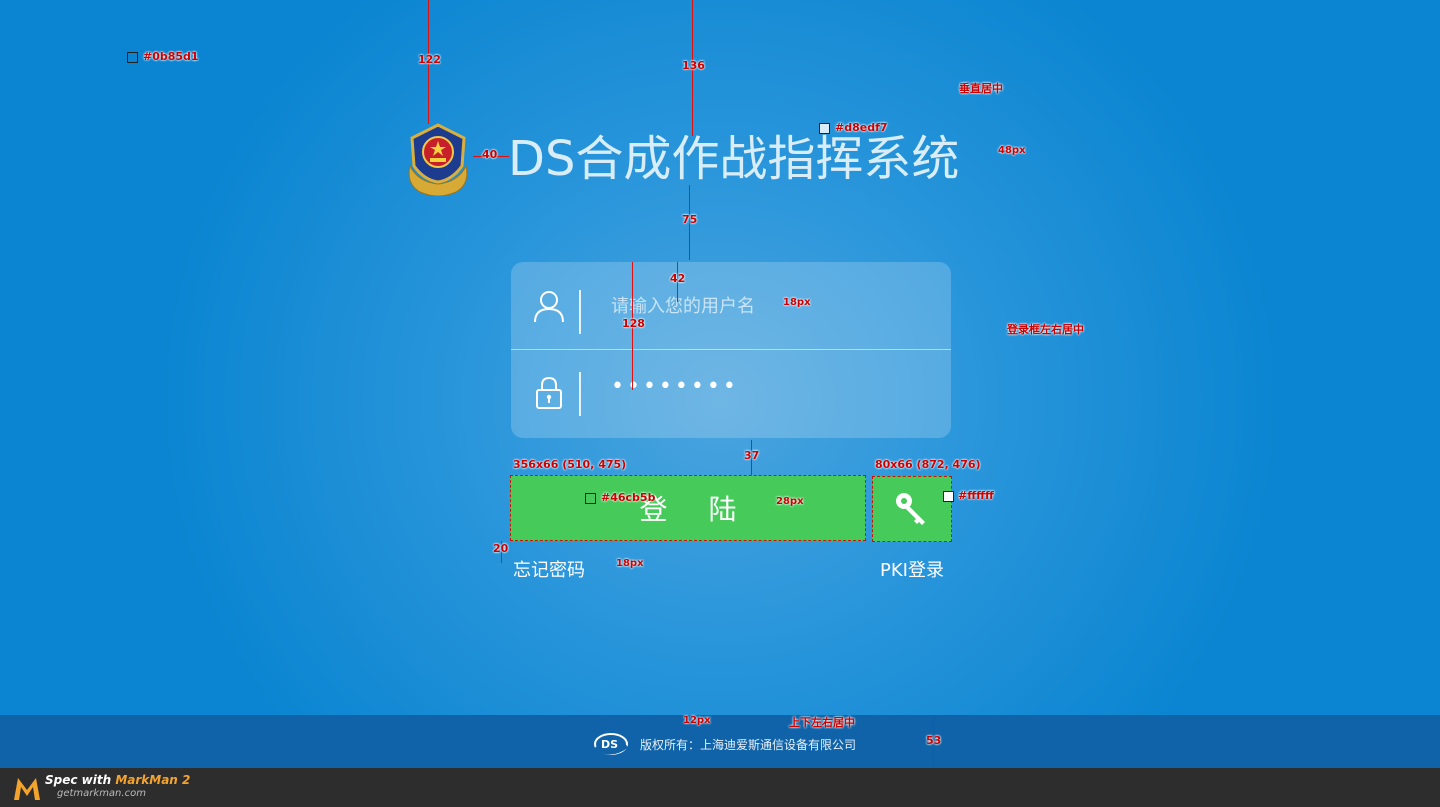 This screenshot has width=1440, height=807. I want to click on login-button: 登 陆, so click(688, 508).